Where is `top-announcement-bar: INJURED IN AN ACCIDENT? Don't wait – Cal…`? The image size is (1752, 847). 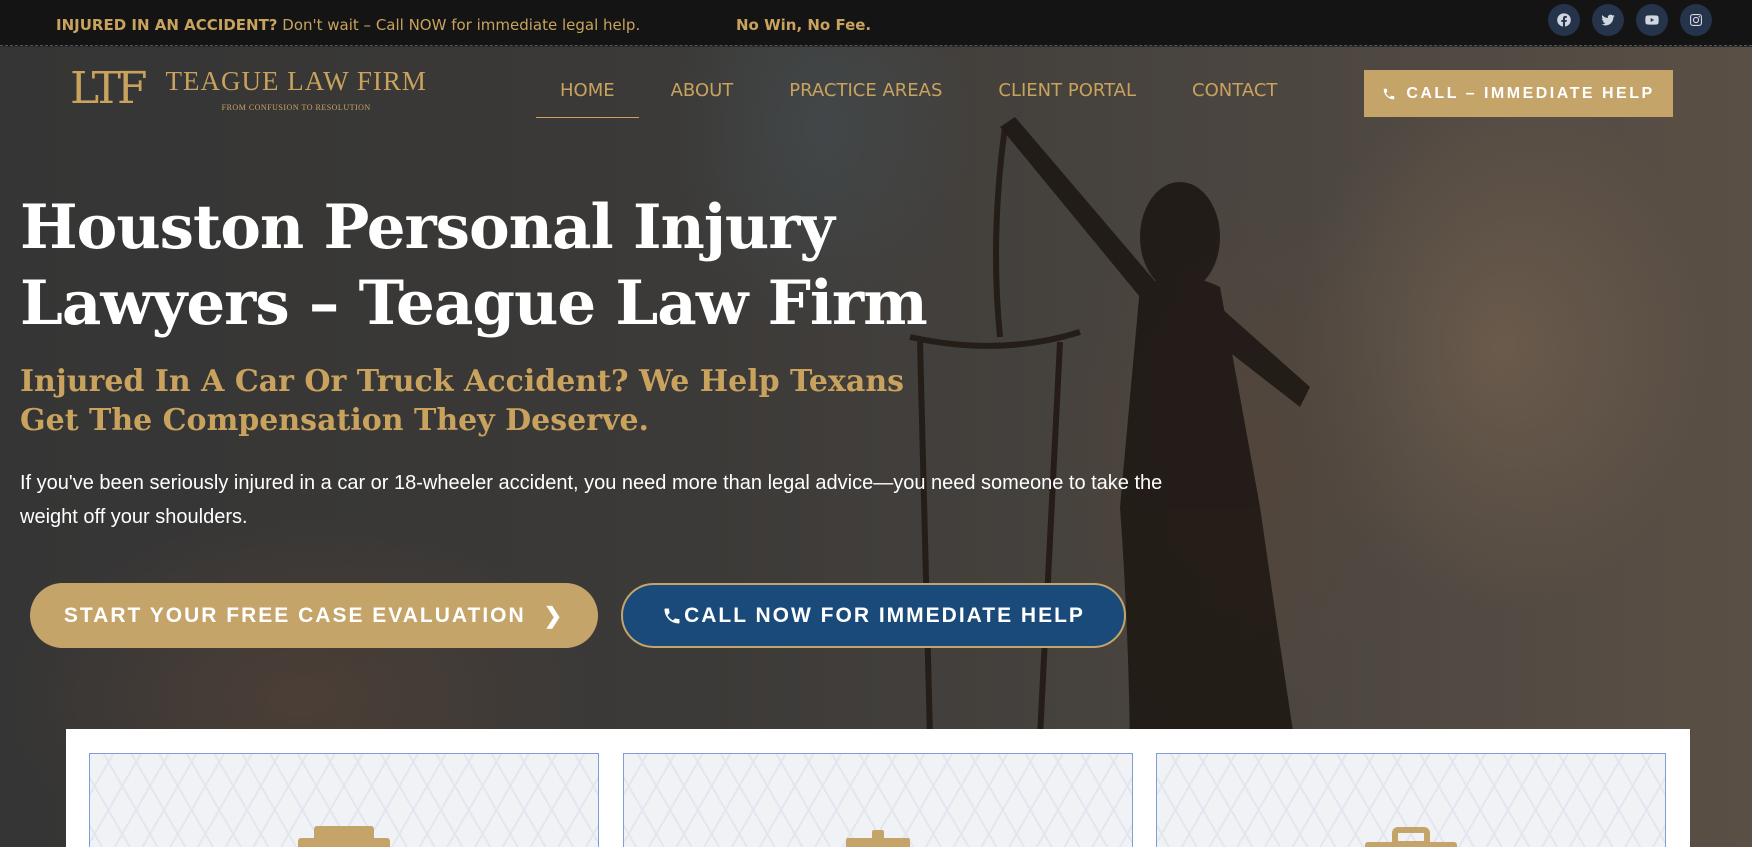 top-announcement-bar: INJURED IN AN ACCIDENT? Don't wait – Cal… is located at coordinates (876, 23).